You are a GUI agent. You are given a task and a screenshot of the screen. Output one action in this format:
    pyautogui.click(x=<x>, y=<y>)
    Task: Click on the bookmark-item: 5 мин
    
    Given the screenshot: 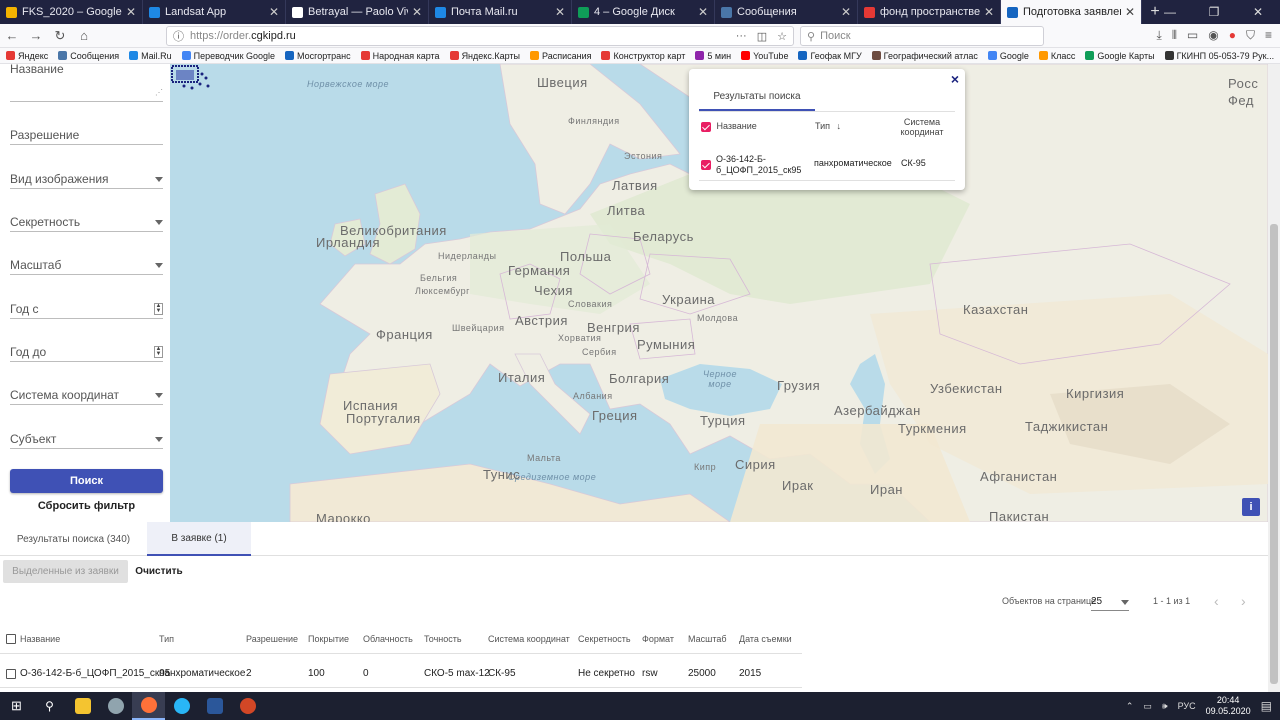 What is the action you would take?
    pyautogui.click(x=713, y=56)
    